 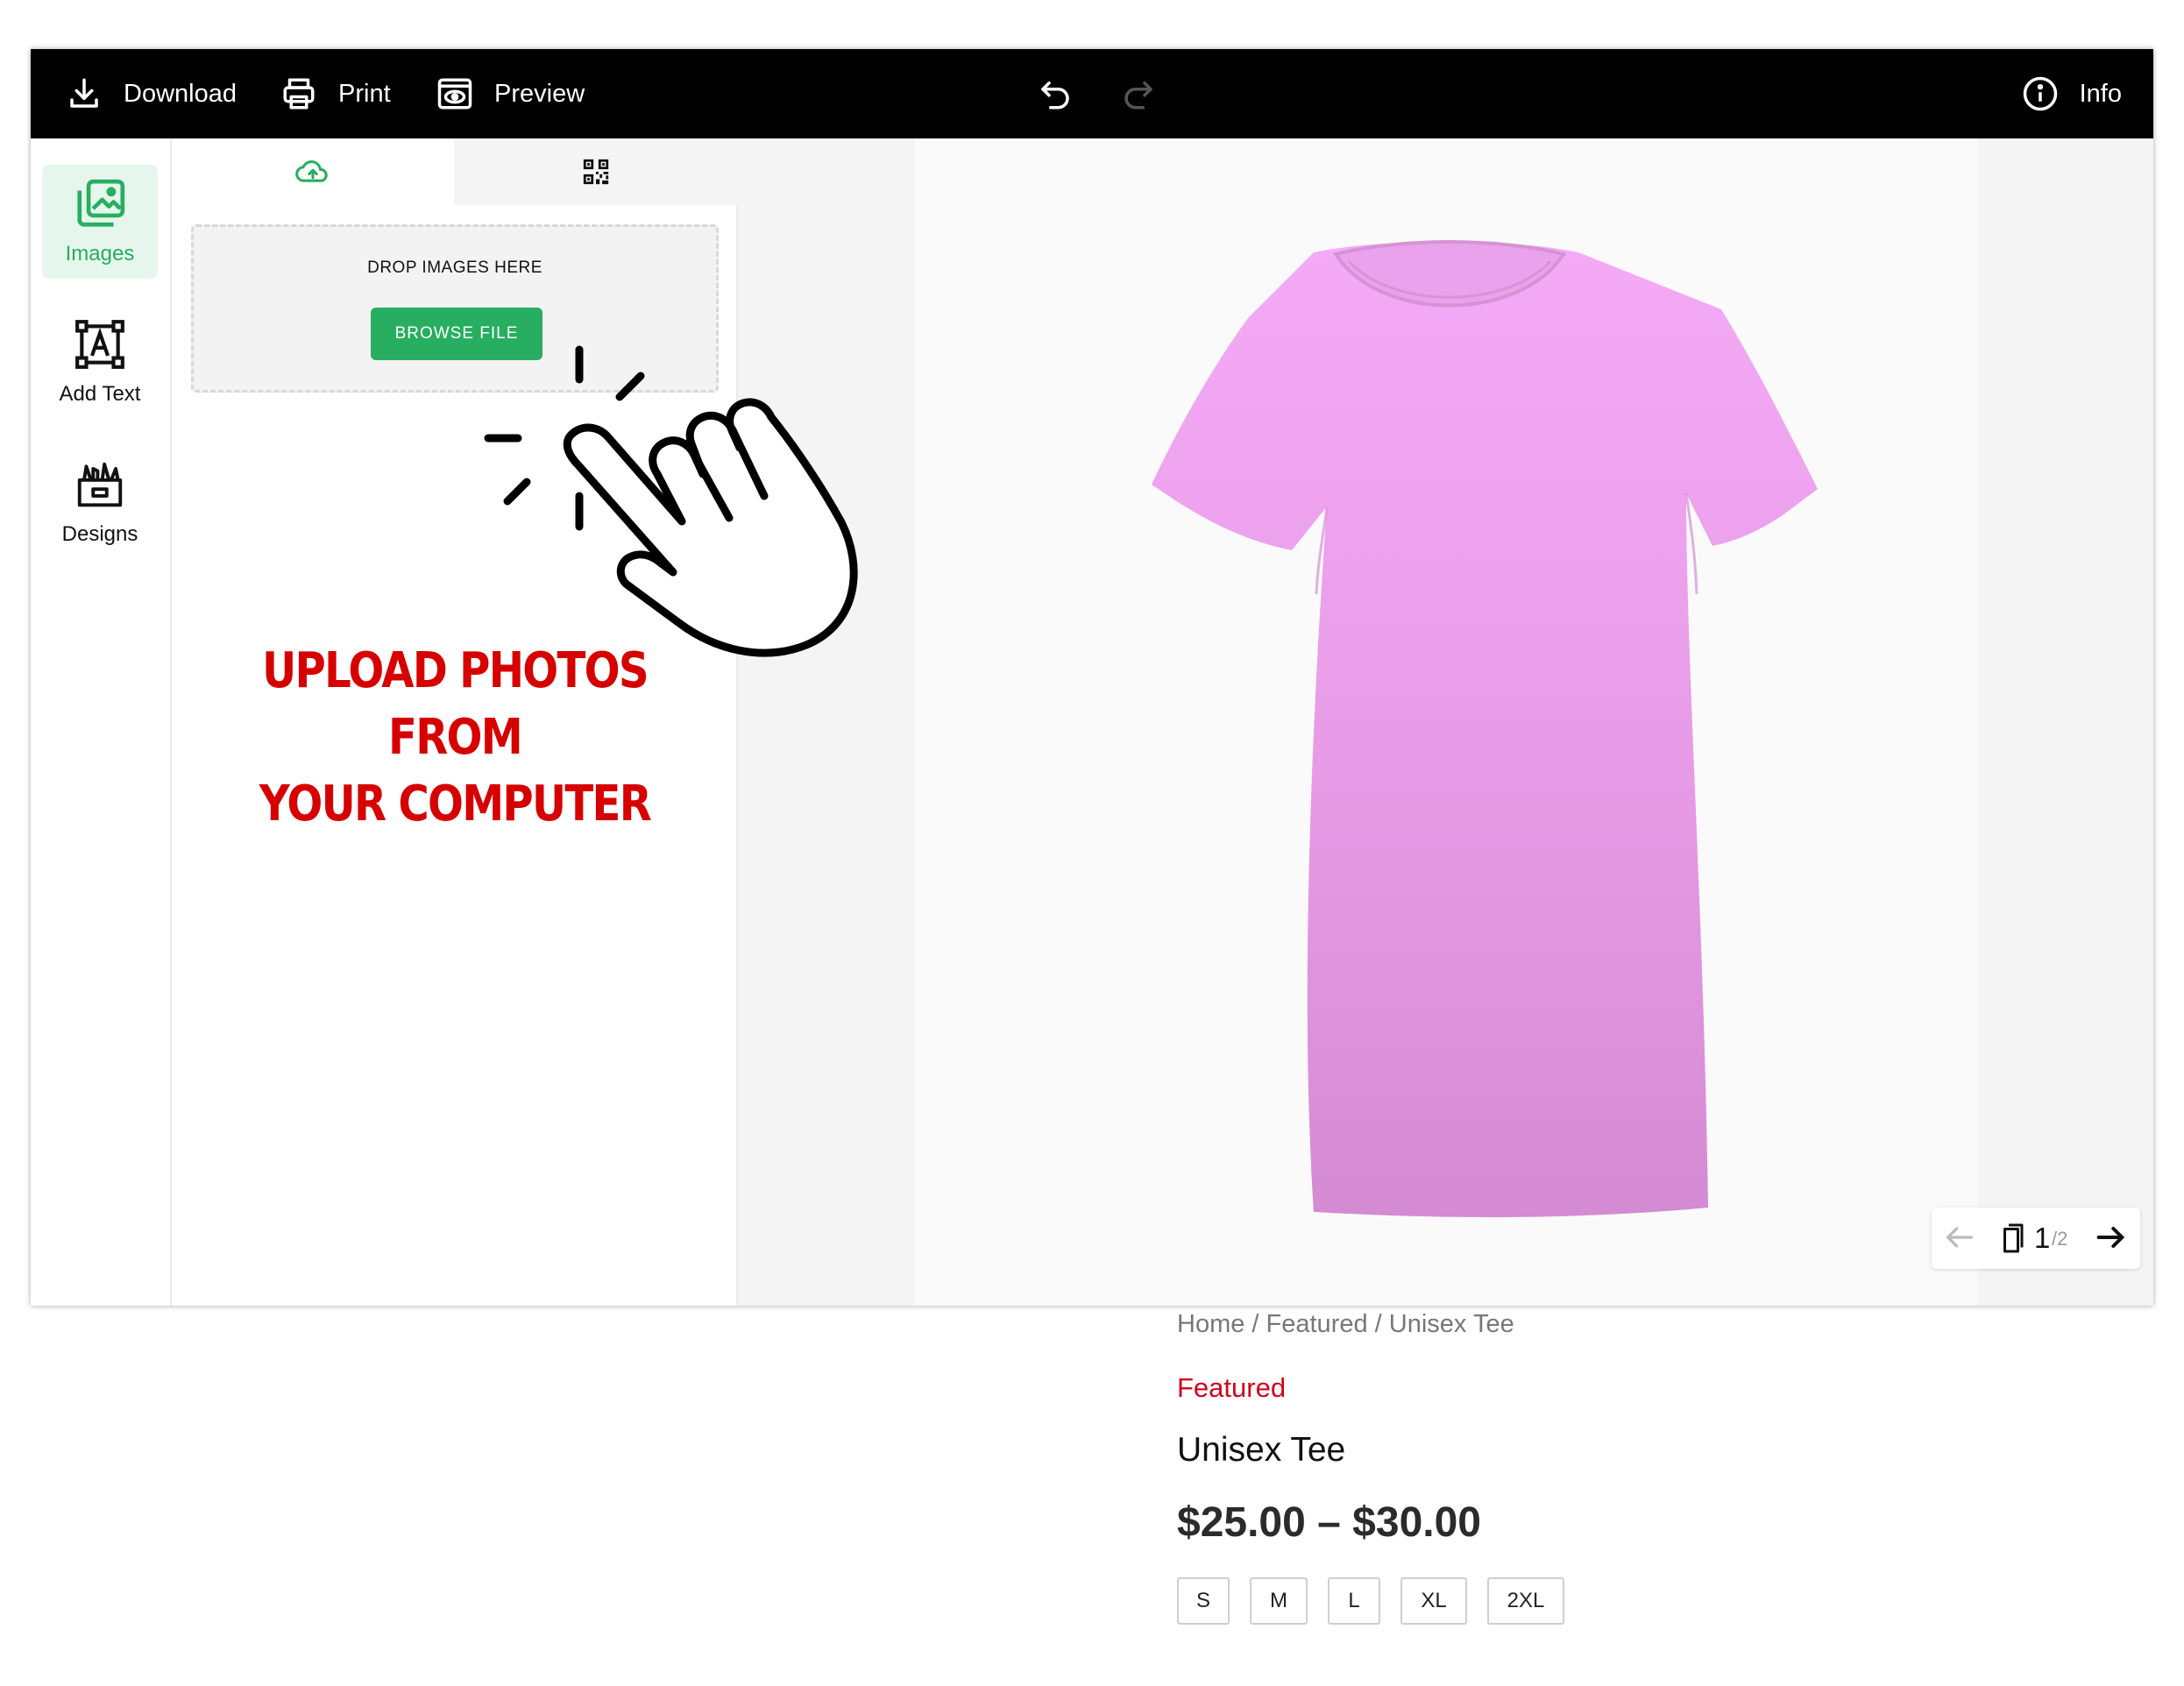 What do you see at coordinates (100, 254) in the screenshot?
I see `sidebar-item-label: Images` at bounding box center [100, 254].